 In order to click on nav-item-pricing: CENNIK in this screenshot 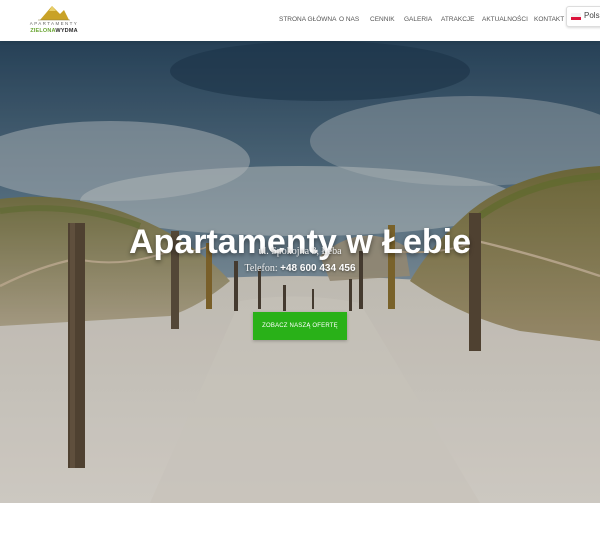, I will do `click(382, 19)`.